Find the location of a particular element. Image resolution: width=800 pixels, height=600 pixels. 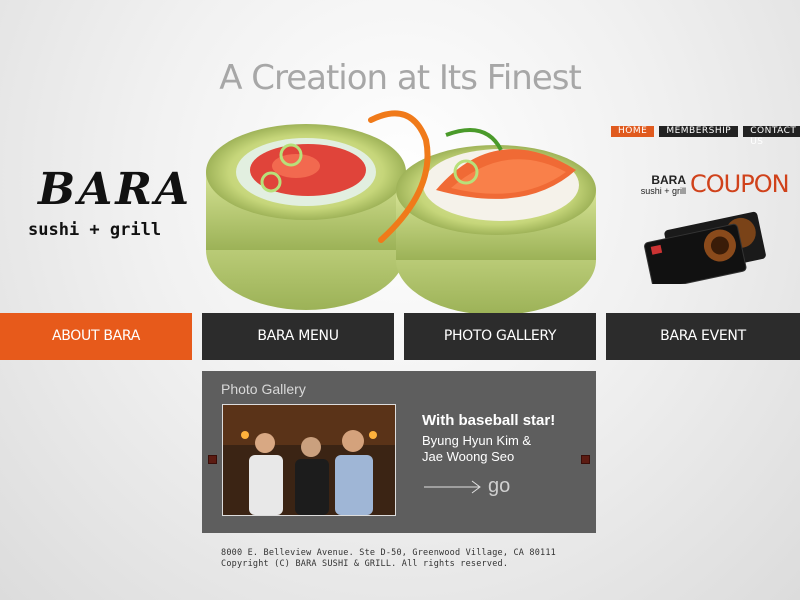

caption-names: Byung Hyun Kim & Jae Woong Seo is located at coordinates (497, 449).